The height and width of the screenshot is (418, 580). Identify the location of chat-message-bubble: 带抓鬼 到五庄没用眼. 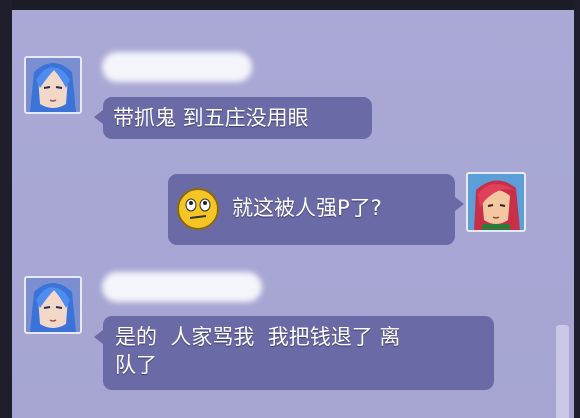
(237, 118).